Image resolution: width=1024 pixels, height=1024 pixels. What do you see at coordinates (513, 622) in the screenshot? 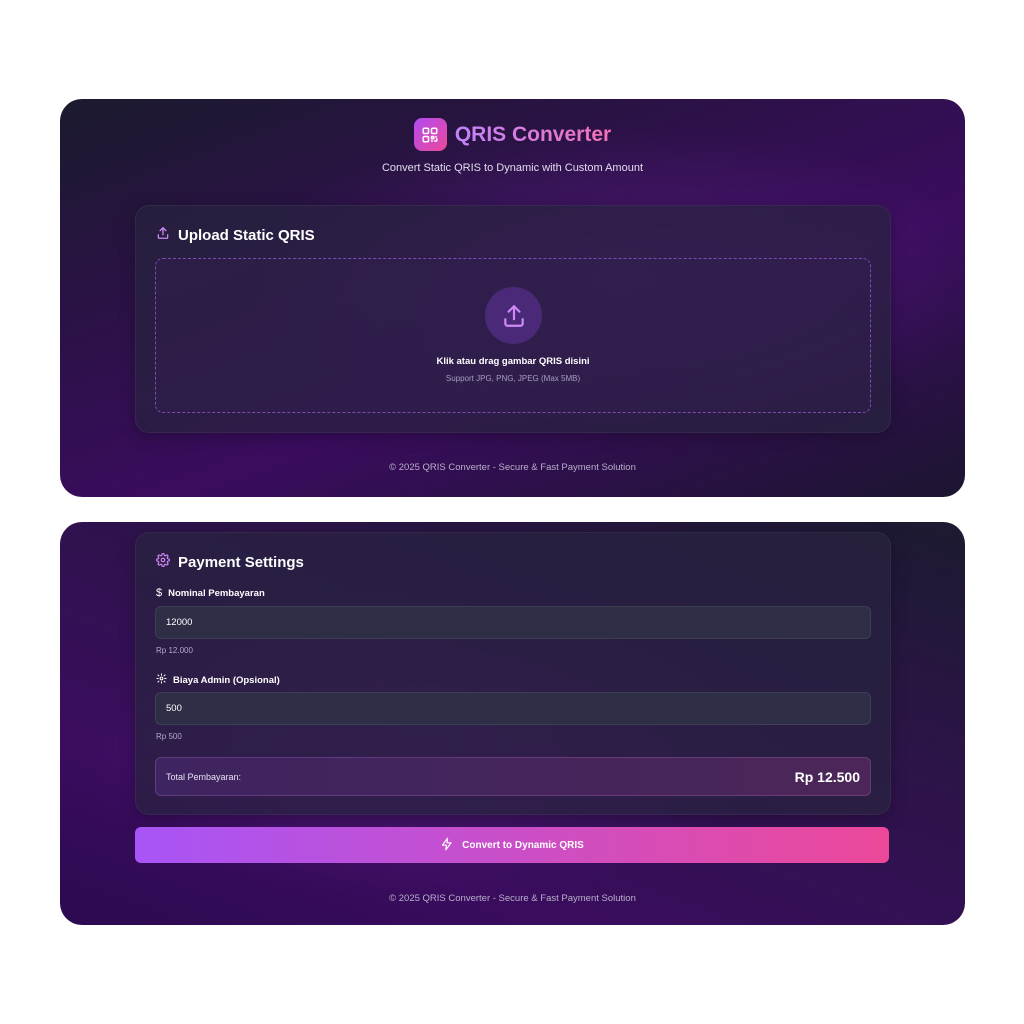
I see `nominal-input: 12000` at bounding box center [513, 622].